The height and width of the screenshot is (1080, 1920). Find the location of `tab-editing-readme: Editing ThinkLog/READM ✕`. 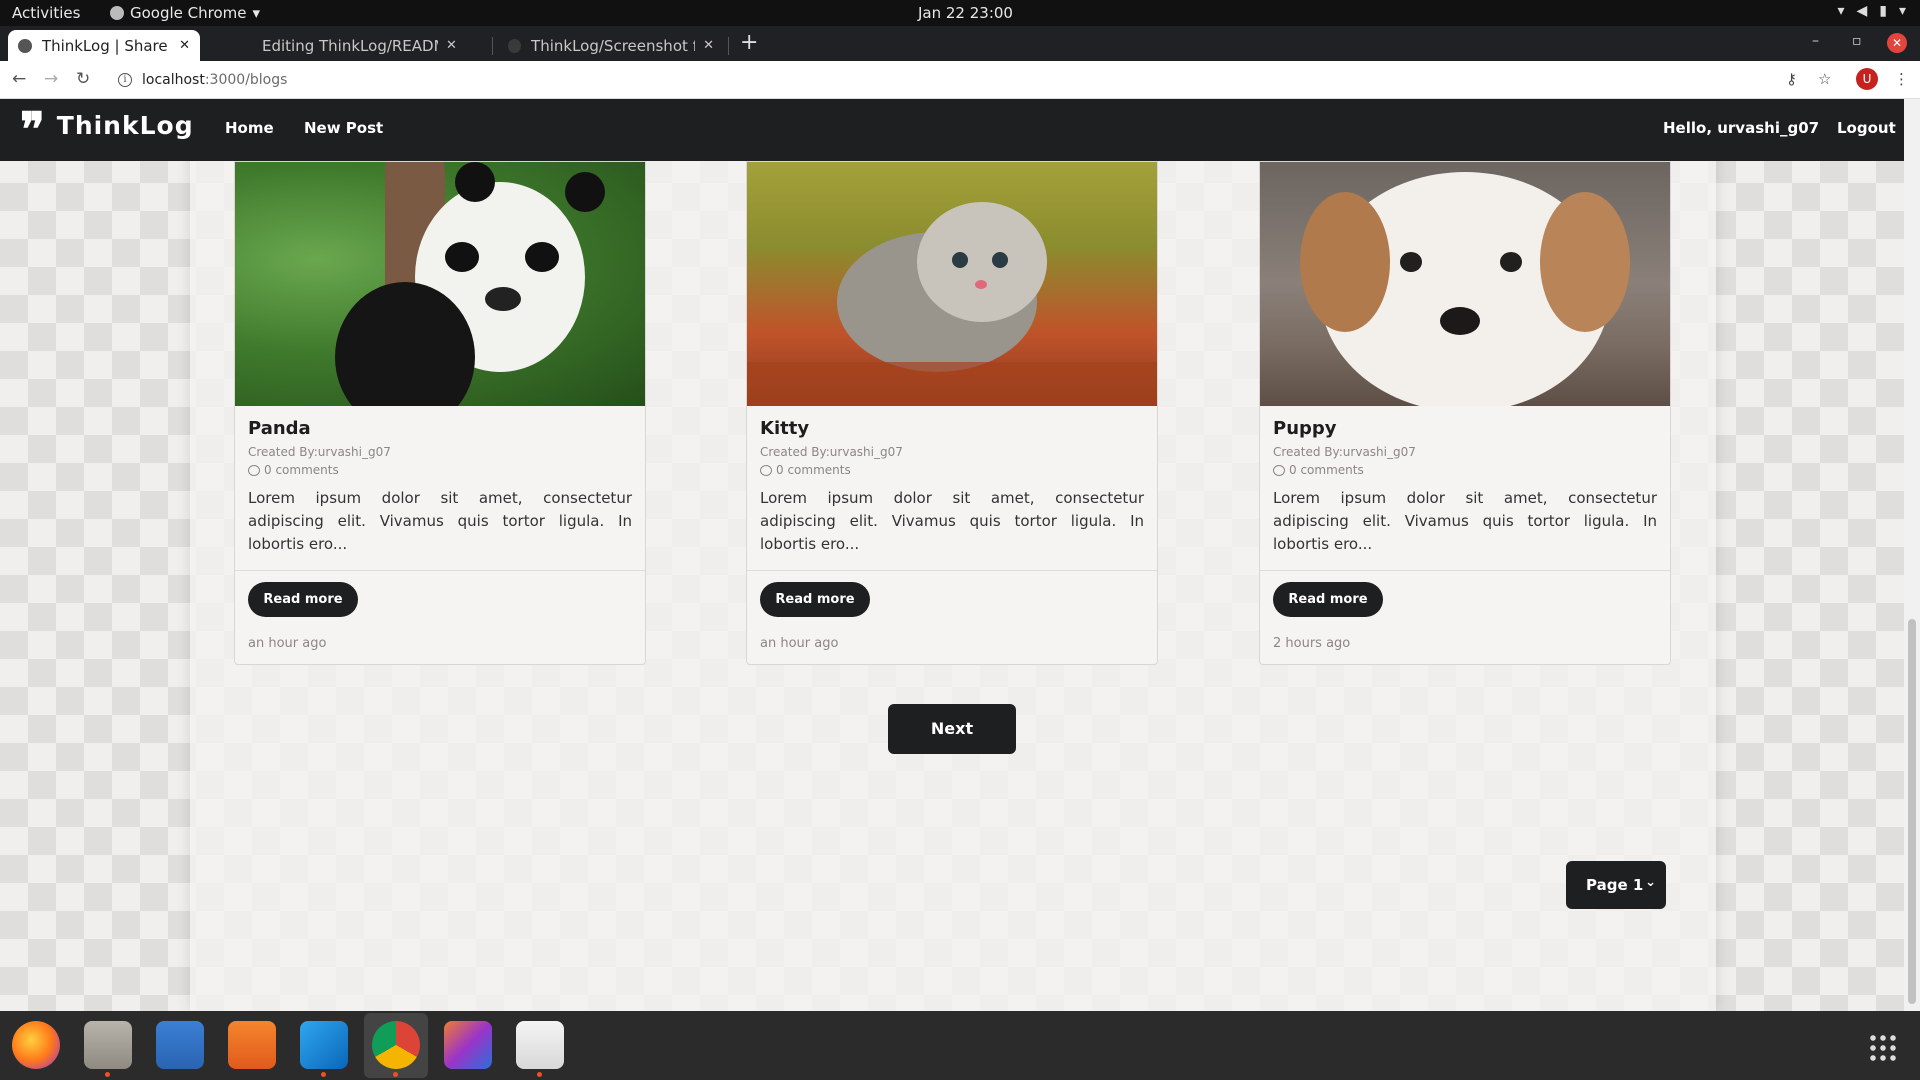

tab-editing-readme: Editing ThinkLog/READM ✕ is located at coordinates (365, 45).